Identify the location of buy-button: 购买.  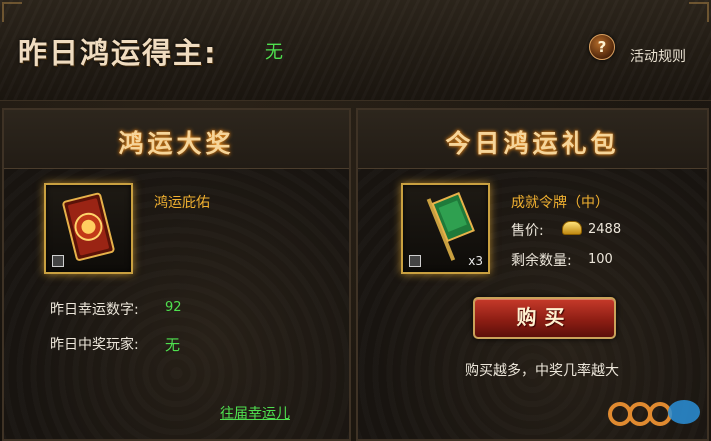
(544, 318).